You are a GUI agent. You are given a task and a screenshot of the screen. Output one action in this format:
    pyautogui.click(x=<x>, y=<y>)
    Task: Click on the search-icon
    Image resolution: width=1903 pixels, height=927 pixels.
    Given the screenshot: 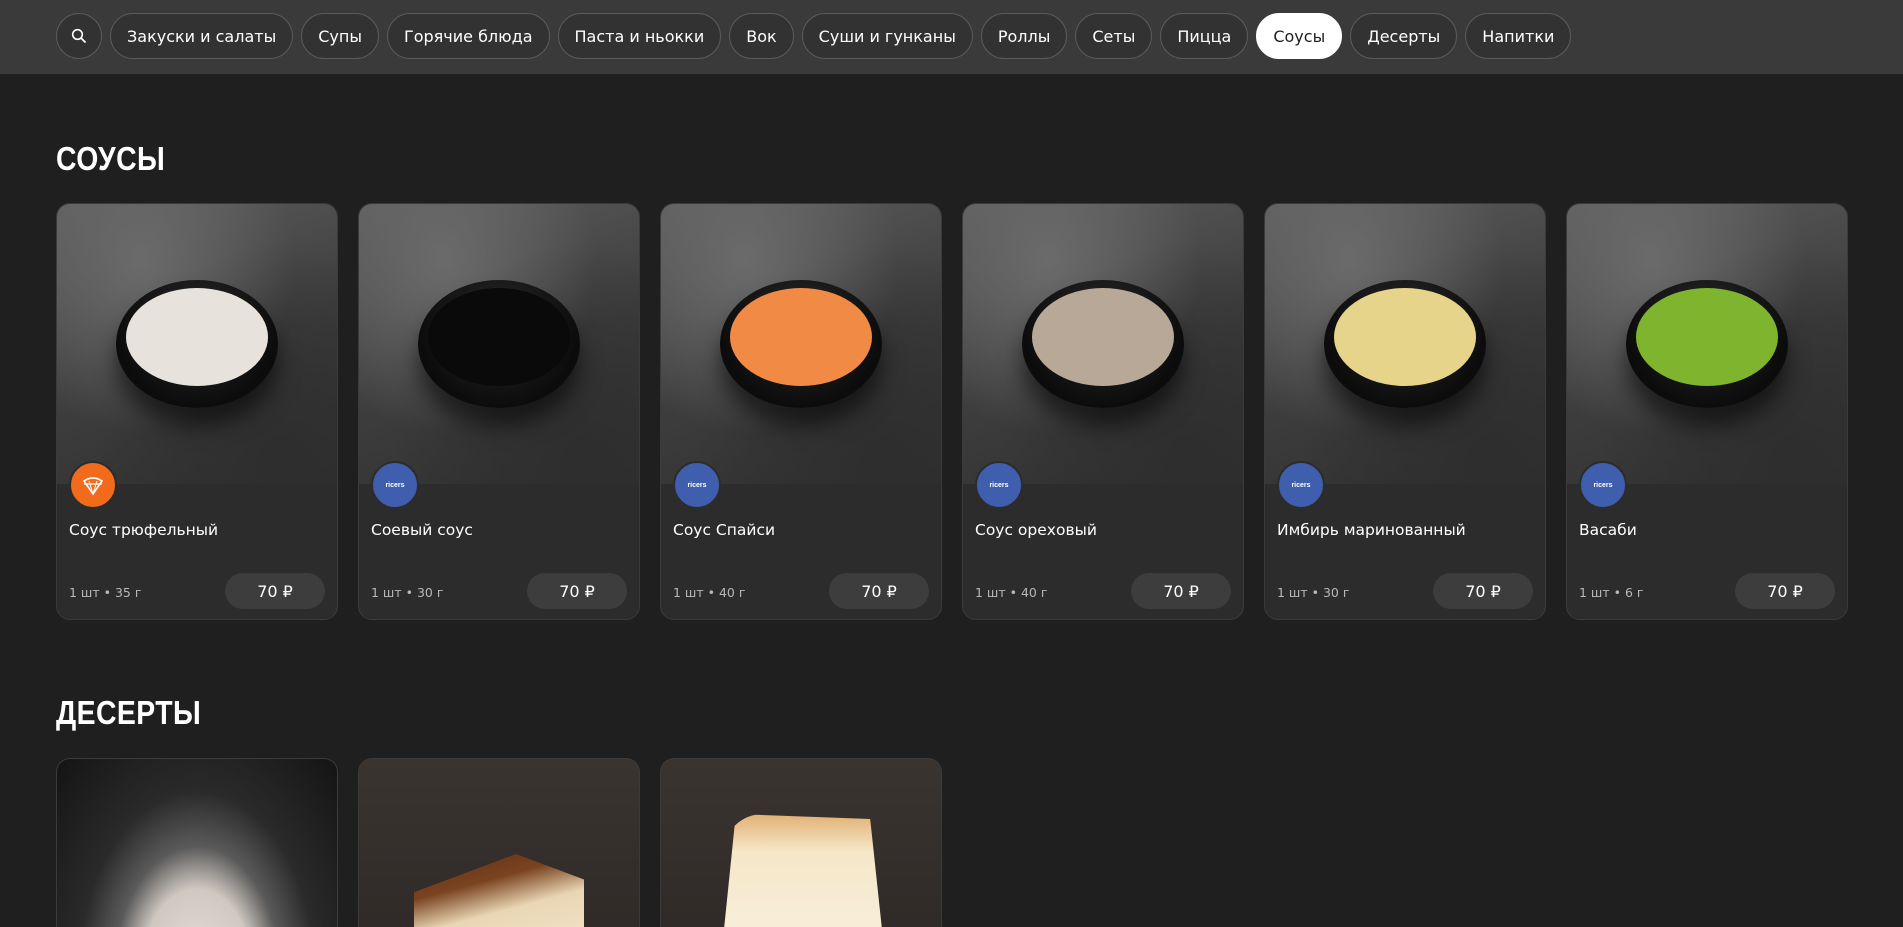 What is the action you would take?
    pyautogui.click(x=78, y=35)
    